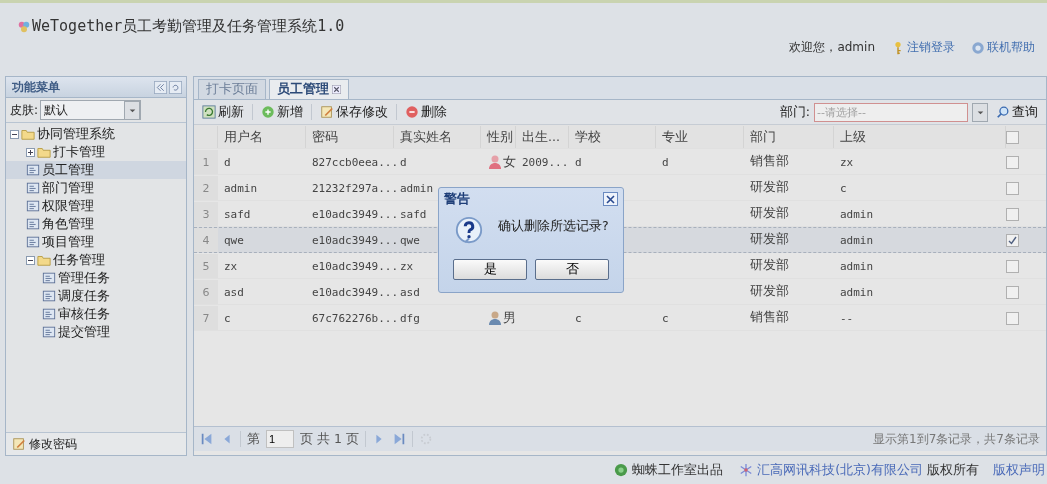  I want to click on row-number: 2, so click(206, 188).